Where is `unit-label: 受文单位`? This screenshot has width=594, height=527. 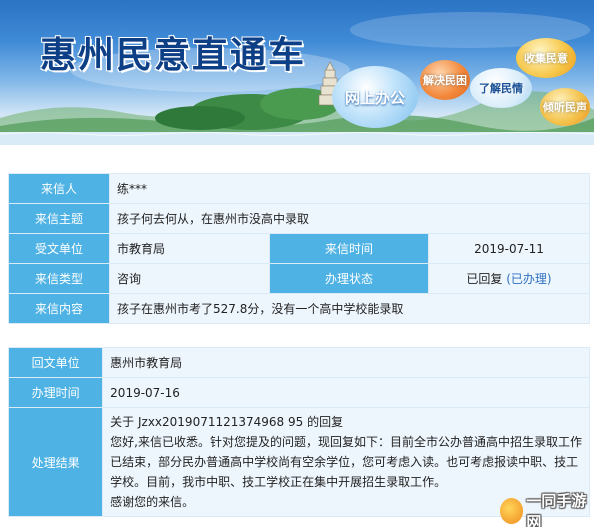 unit-label: 受文单位 is located at coordinates (59, 248).